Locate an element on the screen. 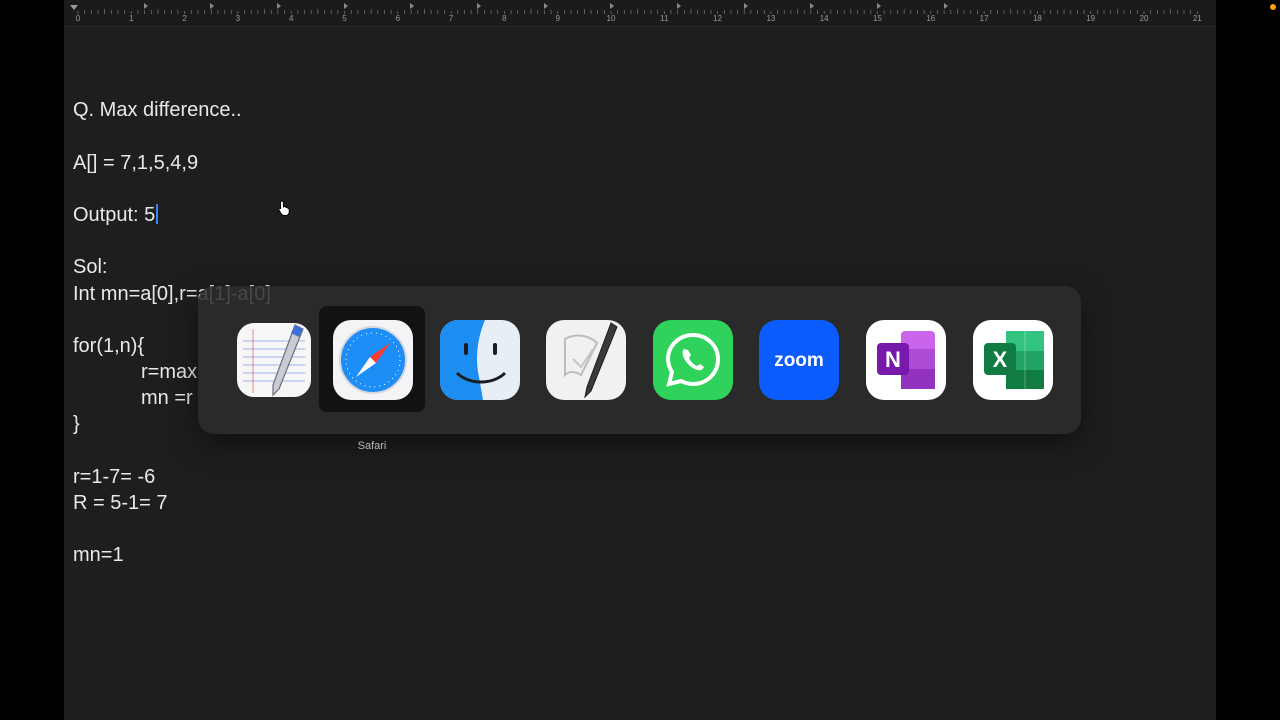 The height and width of the screenshot is (720, 1280). ruler-number: 8 is located at coordinates (504, 18).